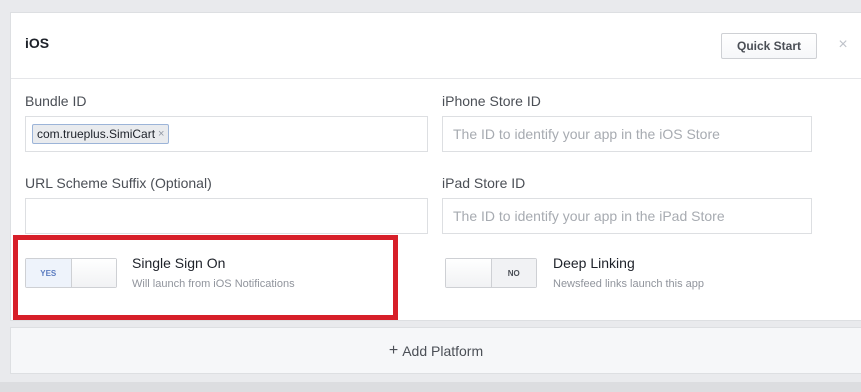 The height and width of the screenshot is (392, 861). I want to click on toggle-knob, so click(468, 273).